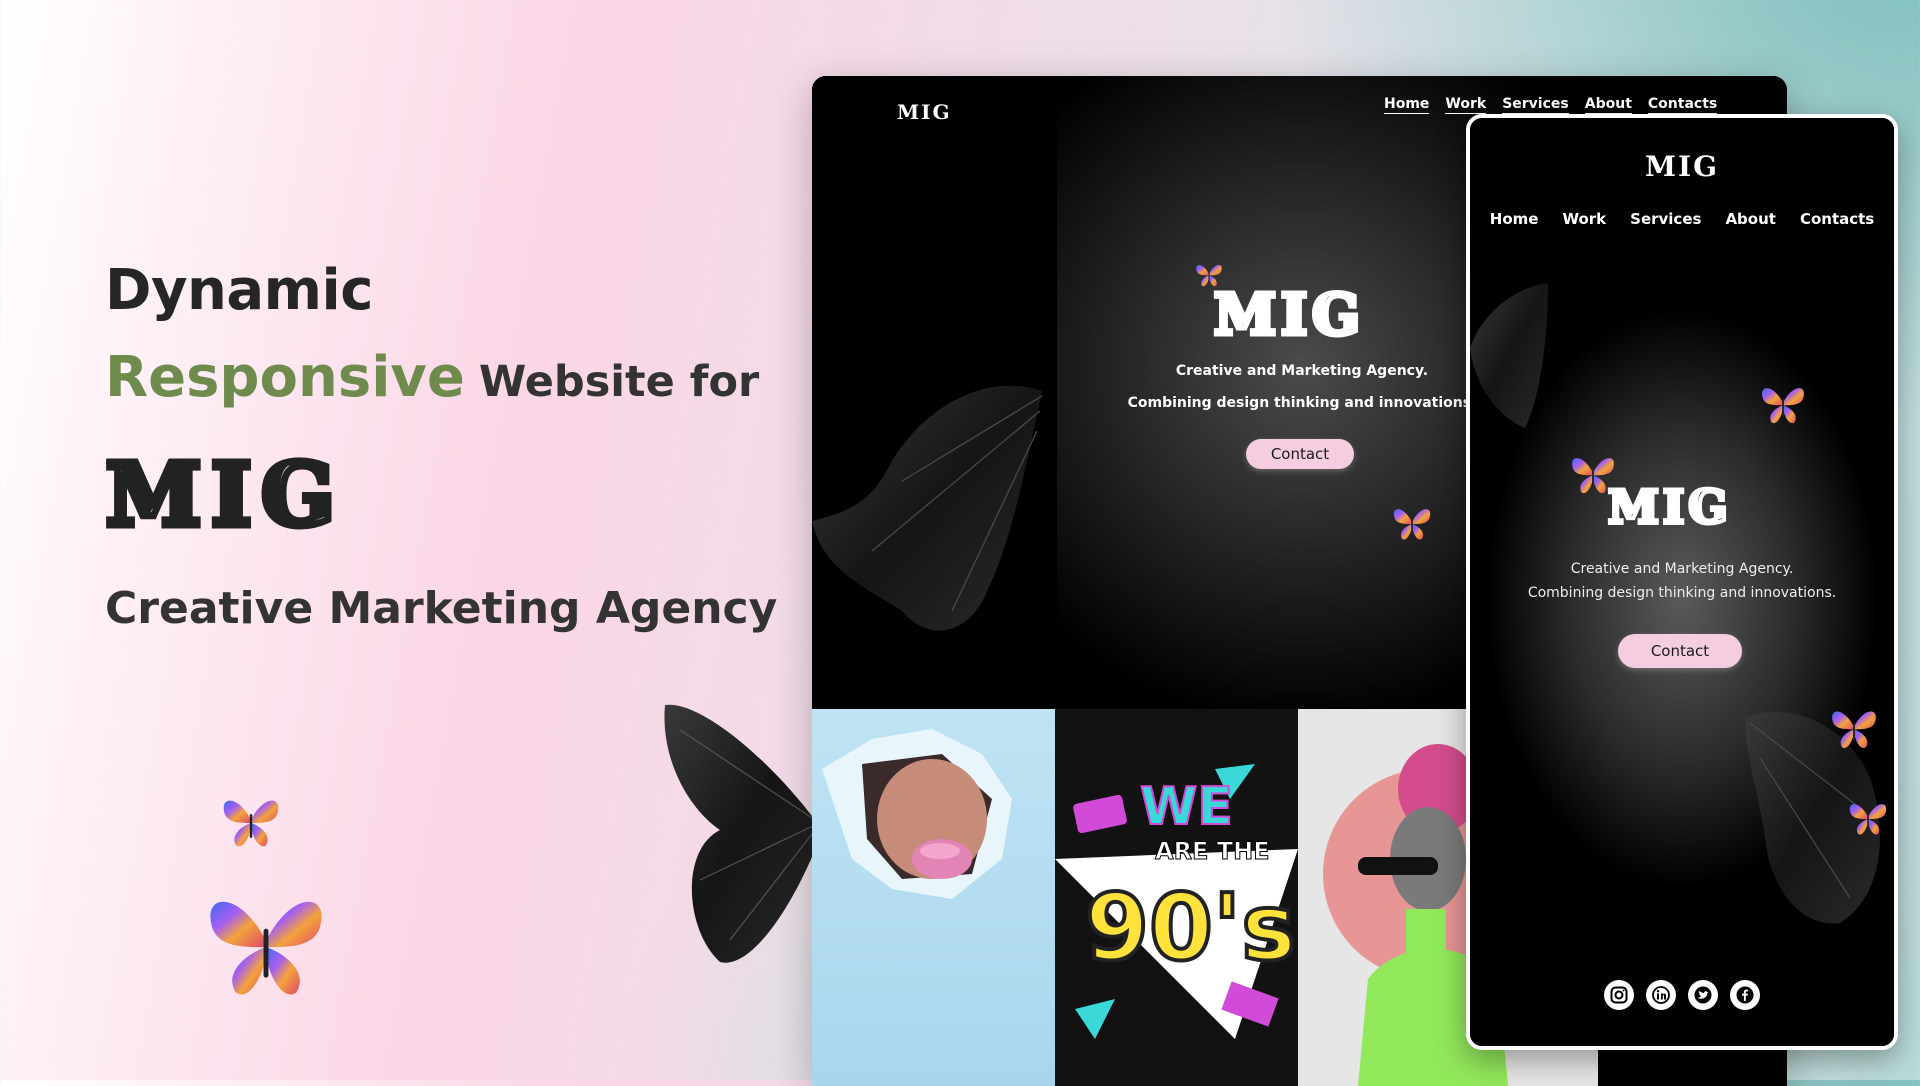 The image size is (1920, 1086). I want to click on nav-work-link: Work, so click(1466, 105).